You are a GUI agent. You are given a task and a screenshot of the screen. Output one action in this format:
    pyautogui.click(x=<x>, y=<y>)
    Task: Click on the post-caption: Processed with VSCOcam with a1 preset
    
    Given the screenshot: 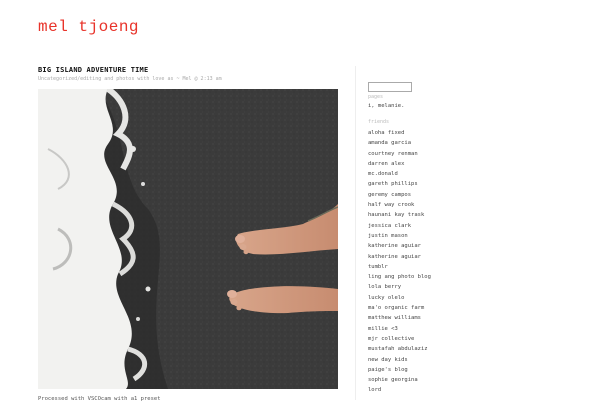 What is the action you would take?
    pyautogui.click(x=99, y=399)
    